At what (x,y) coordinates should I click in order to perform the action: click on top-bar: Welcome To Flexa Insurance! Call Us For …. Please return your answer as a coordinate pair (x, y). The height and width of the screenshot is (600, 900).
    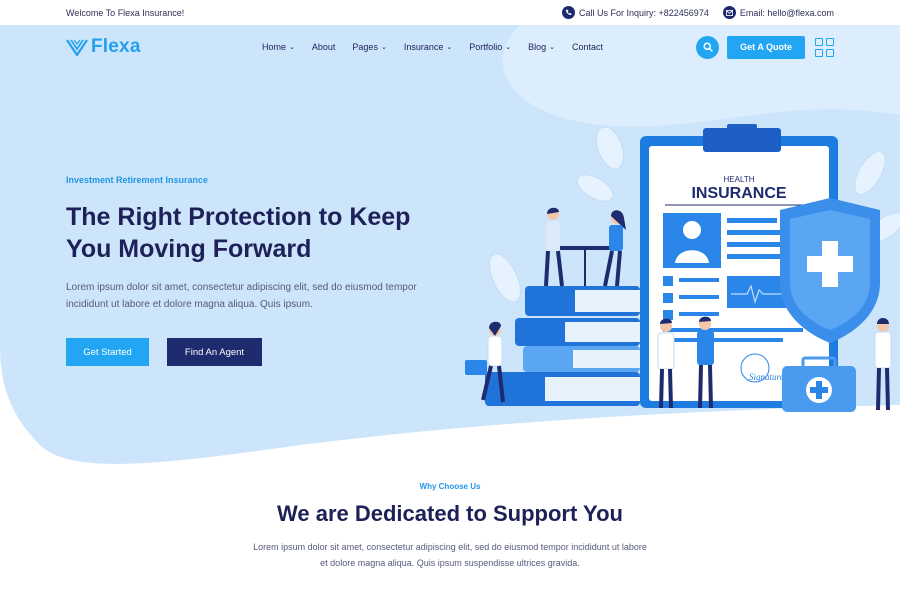
    Looking at the image, I should click on (450, 12).